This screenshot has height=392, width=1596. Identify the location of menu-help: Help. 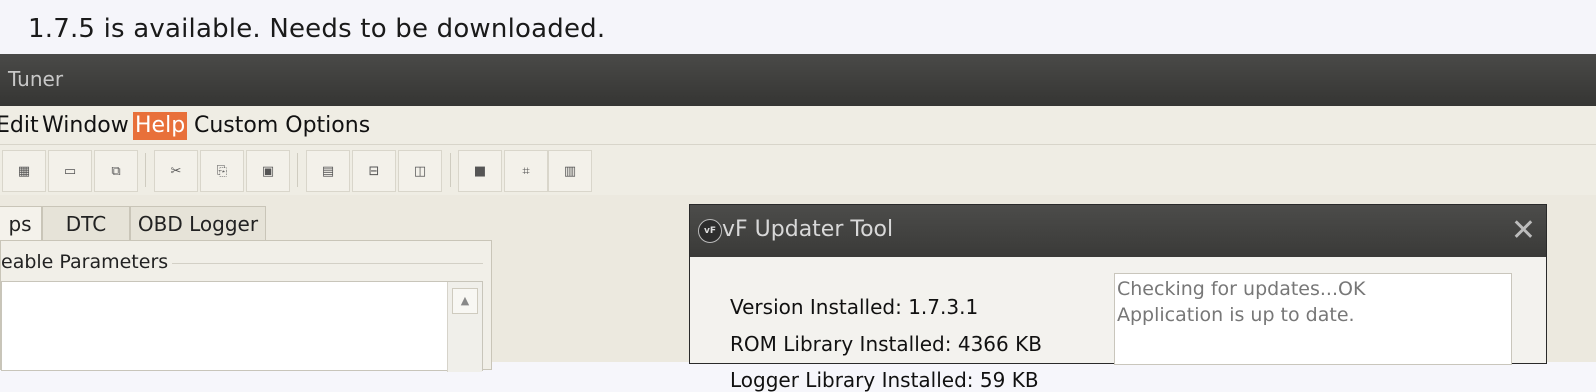
(160, 126).